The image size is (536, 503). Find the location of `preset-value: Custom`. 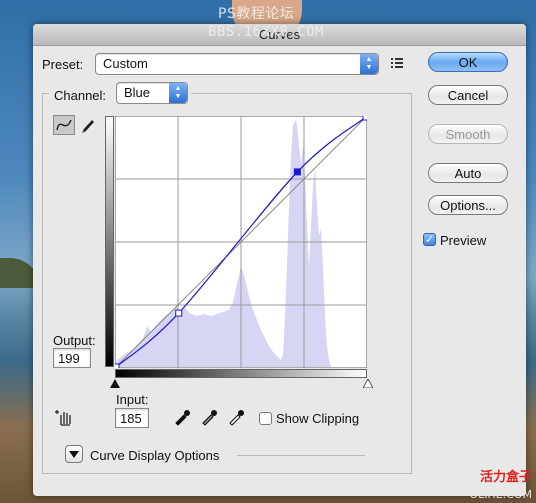

preset-value: Custom is located at coordinates (125, 63).